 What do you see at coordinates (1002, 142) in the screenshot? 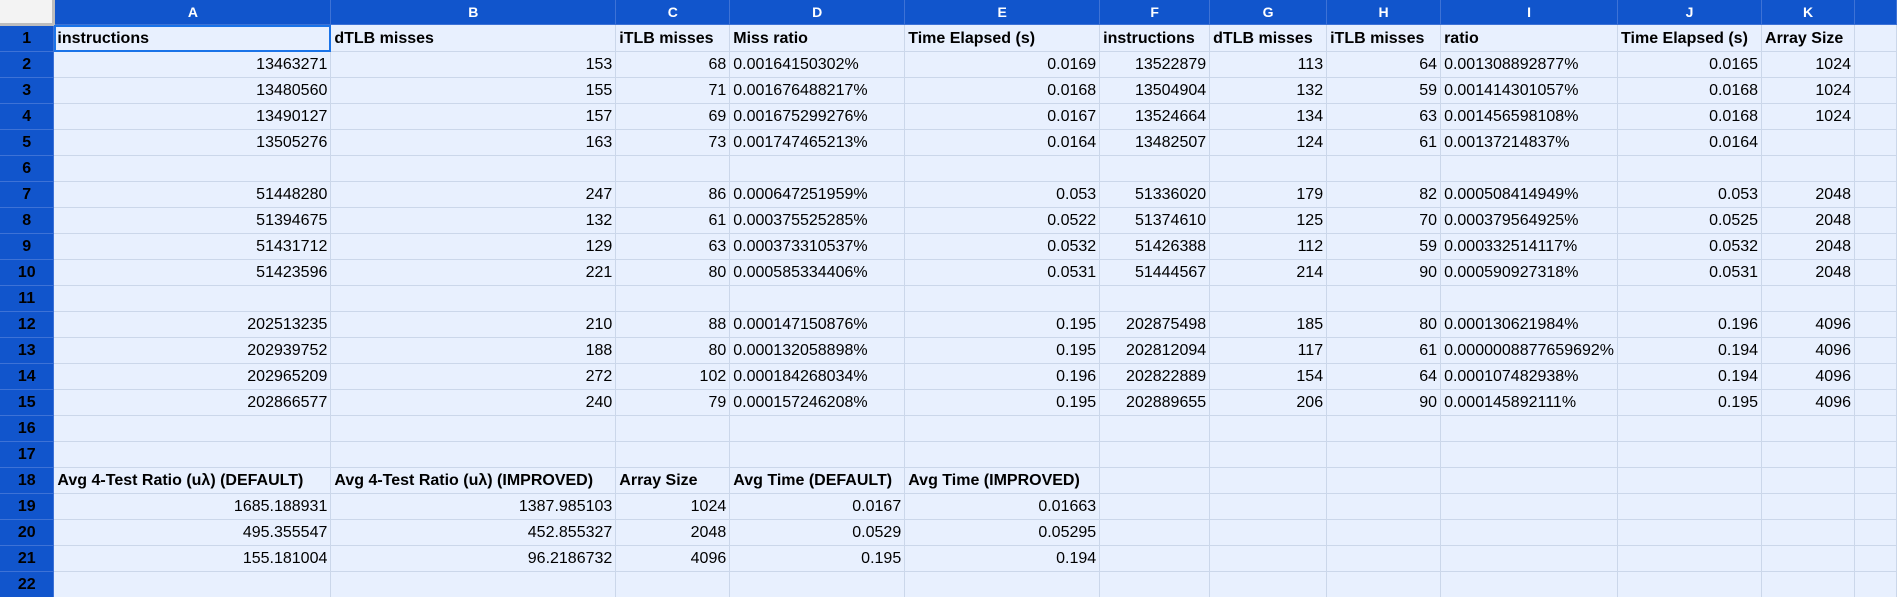
I see `cell-e5: 0.0164` at bounding box center [1002, 142].